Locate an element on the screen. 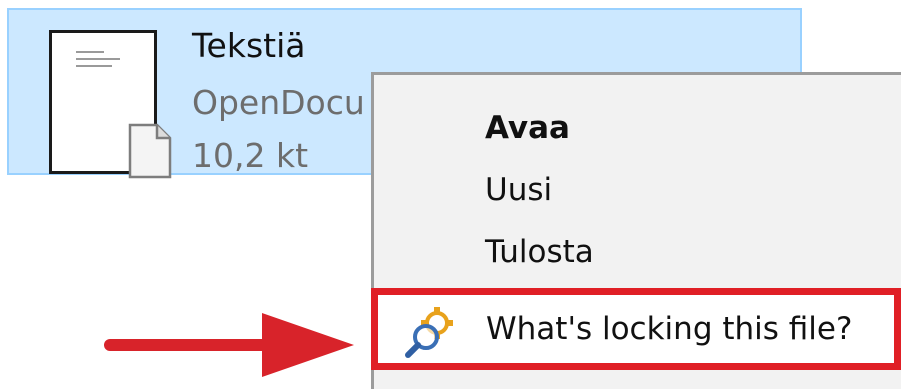  menu-item-new: Uusi is located at coordinates (637, 190).